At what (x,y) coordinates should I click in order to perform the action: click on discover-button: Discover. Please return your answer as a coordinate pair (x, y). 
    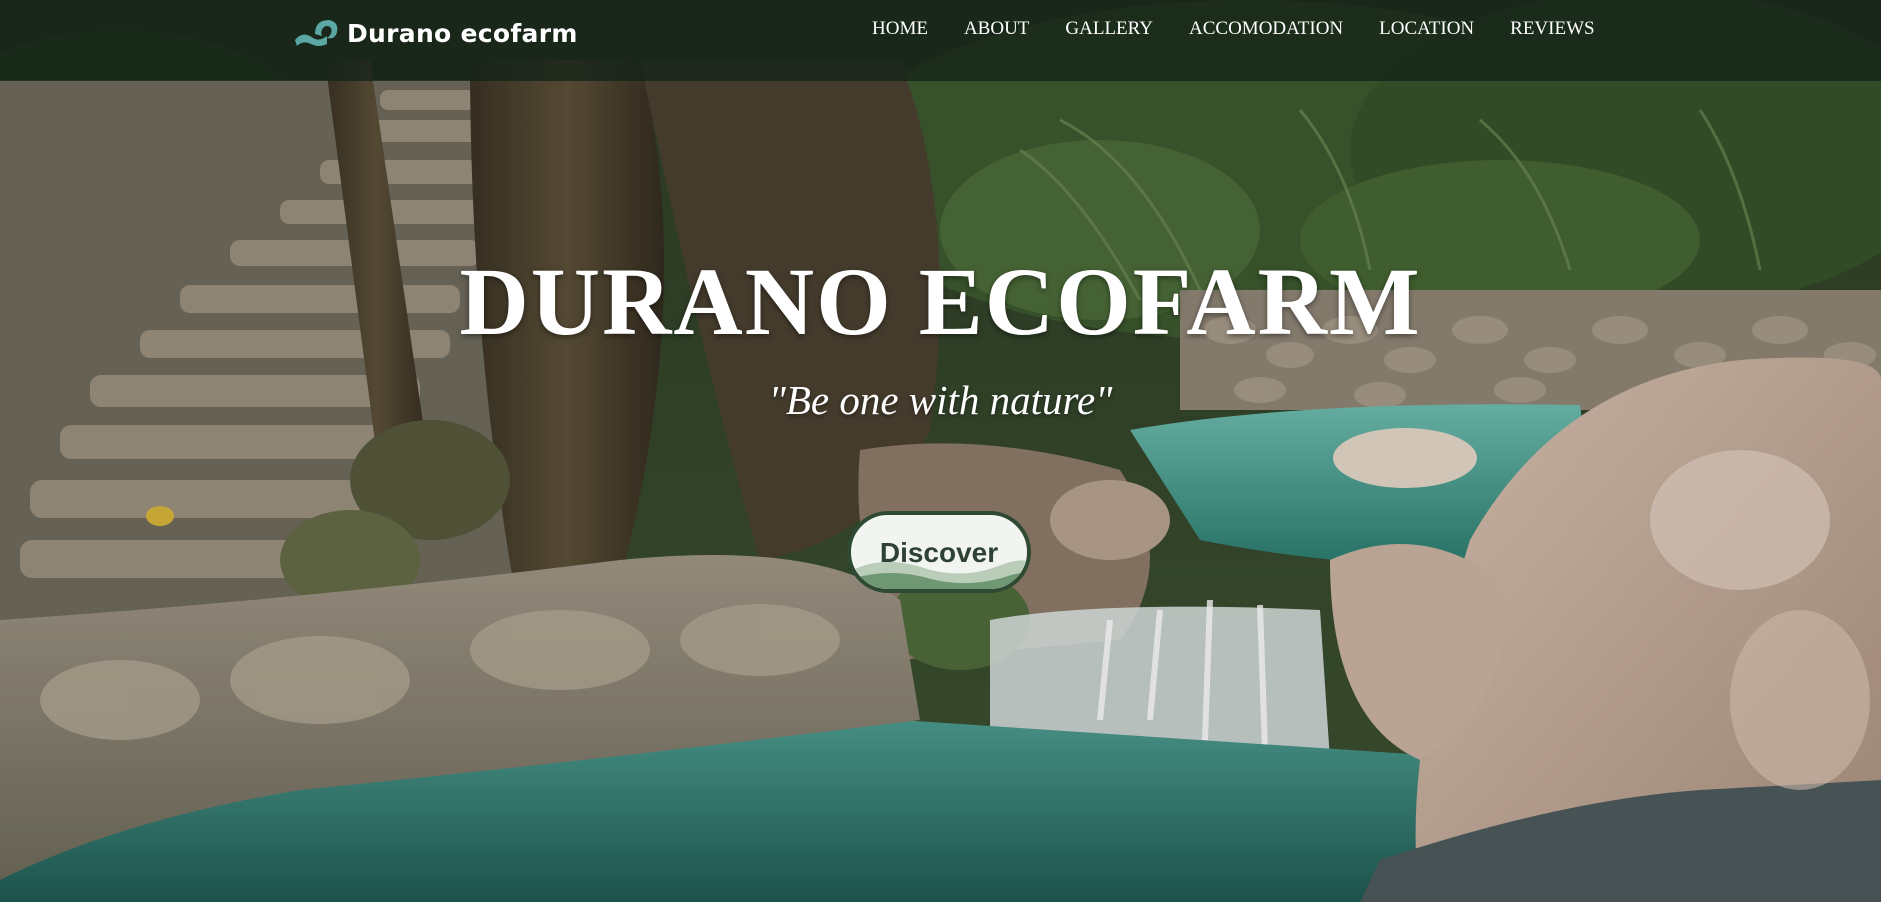
    Looking at the image, I should click on (939, 552).